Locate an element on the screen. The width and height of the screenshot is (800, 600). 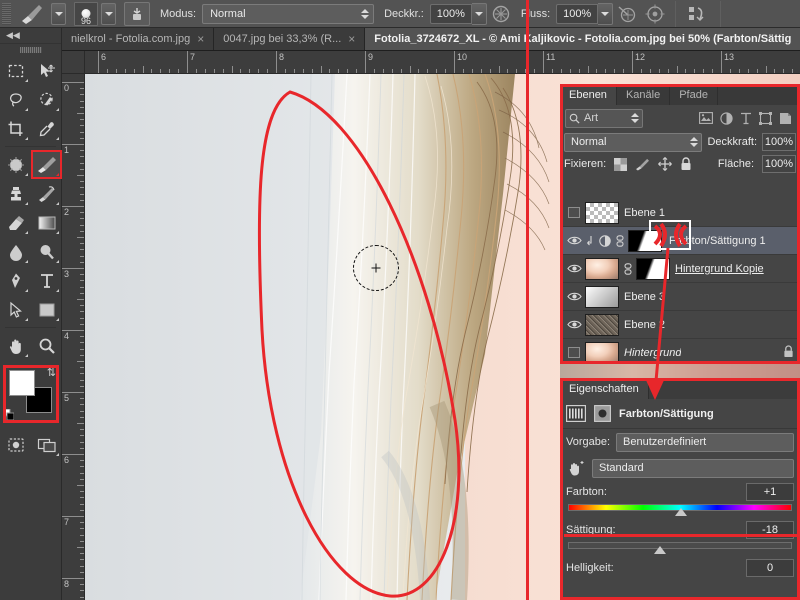
flow-slider-dropdown is located at coordinates (606, 13).